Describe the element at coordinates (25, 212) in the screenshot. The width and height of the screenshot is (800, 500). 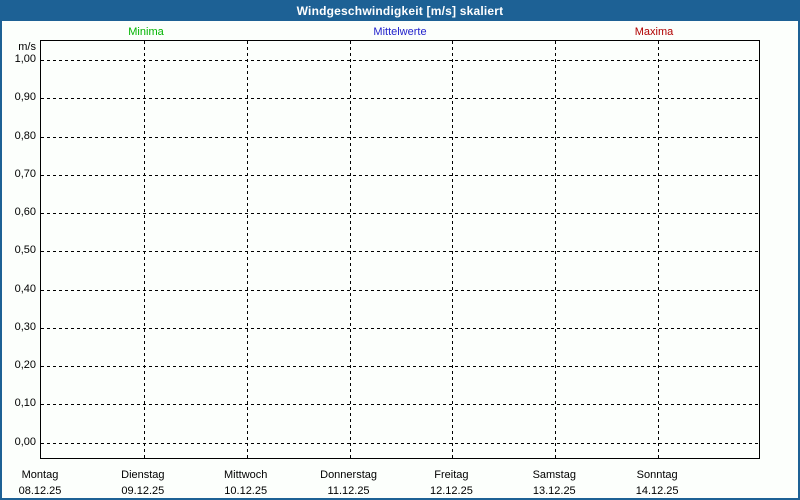
I see `y-tick-label: 0,60` at that location.